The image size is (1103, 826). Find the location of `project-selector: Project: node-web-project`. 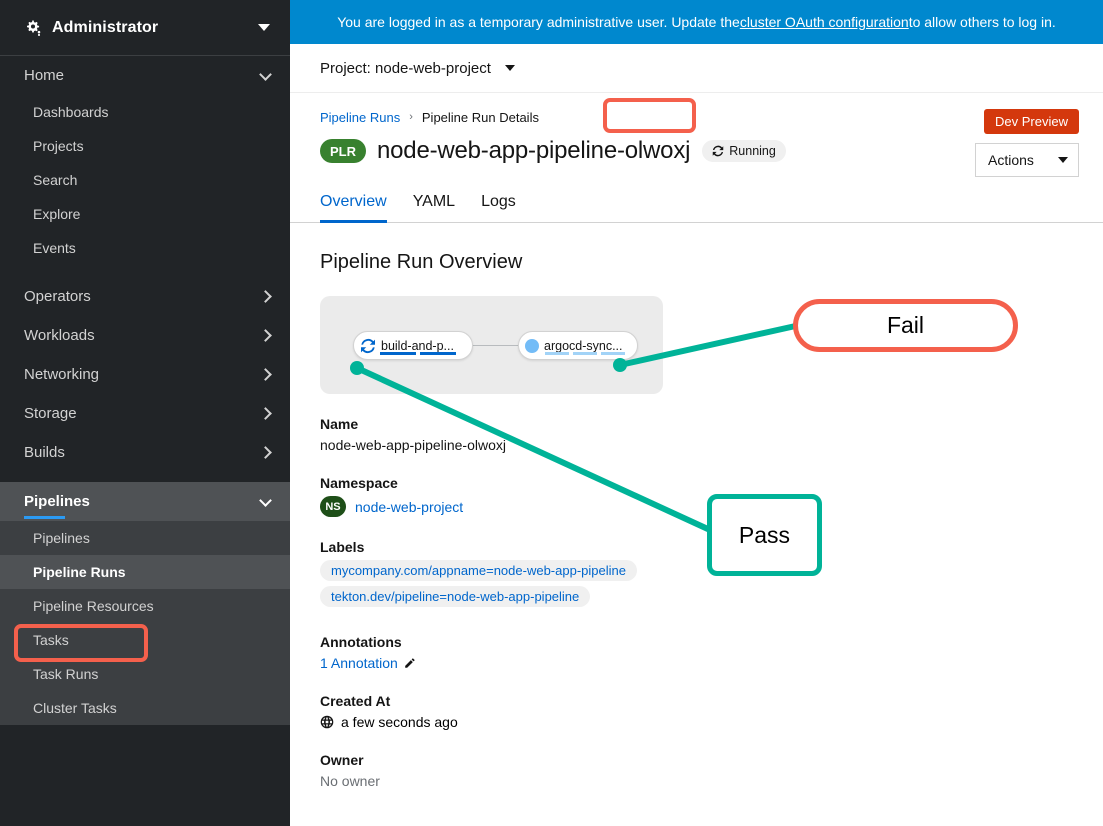

project-selector: Project: node-web-project is located at coordinates (696, 68).